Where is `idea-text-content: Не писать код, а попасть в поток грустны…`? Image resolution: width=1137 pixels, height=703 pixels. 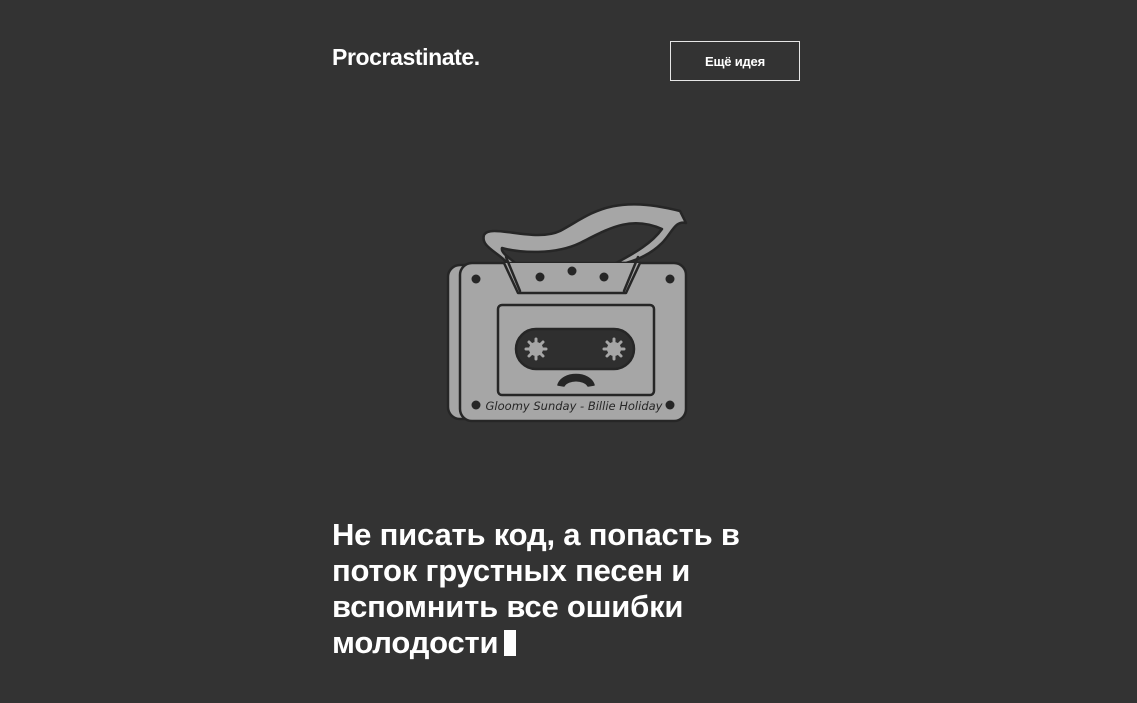
idea-text-content: Не писать код, а попасть в поток грустны… is located at coordinates (536, 588).